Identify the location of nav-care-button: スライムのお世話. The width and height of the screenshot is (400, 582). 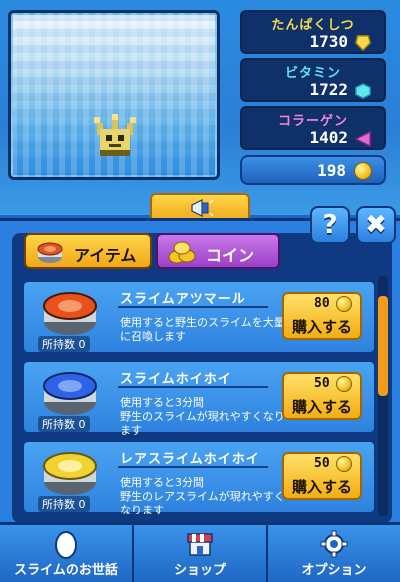
(67, 553).